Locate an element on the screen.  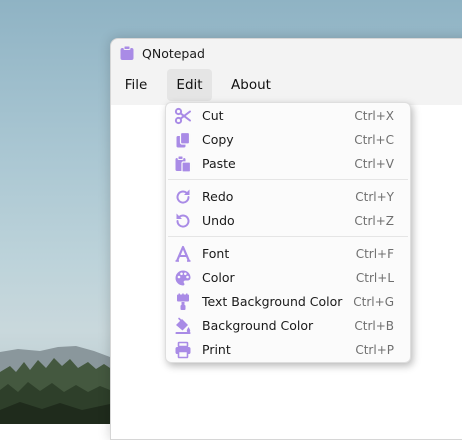
menu-item-shortcut: Ctrl+F is located at coordinates (374, 254).